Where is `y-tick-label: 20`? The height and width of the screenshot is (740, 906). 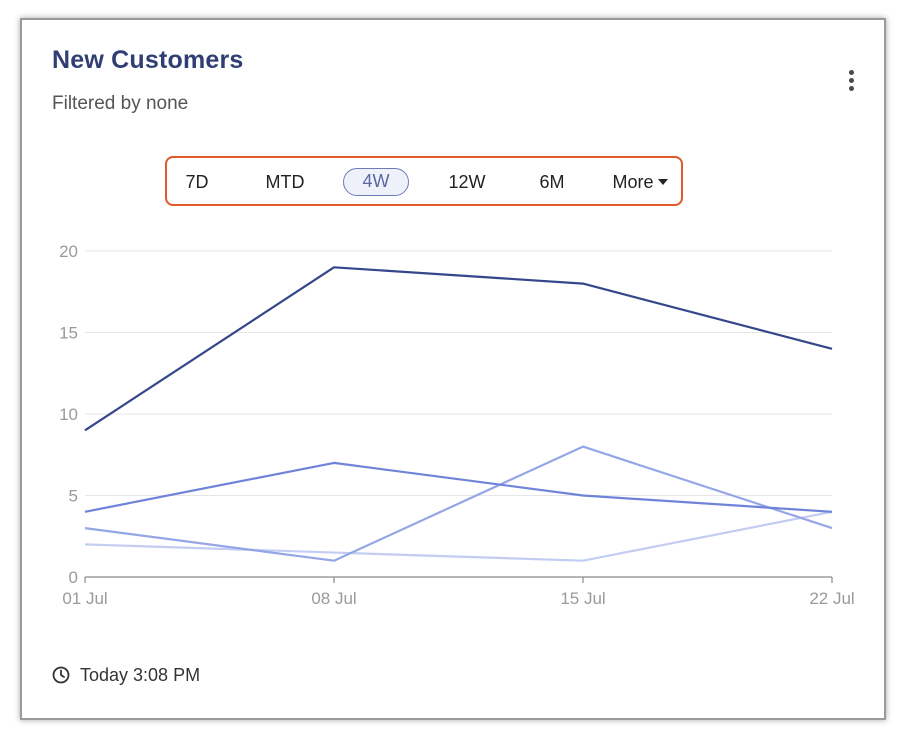 y-tick-label: 20 is located at coordinates (68, 251).